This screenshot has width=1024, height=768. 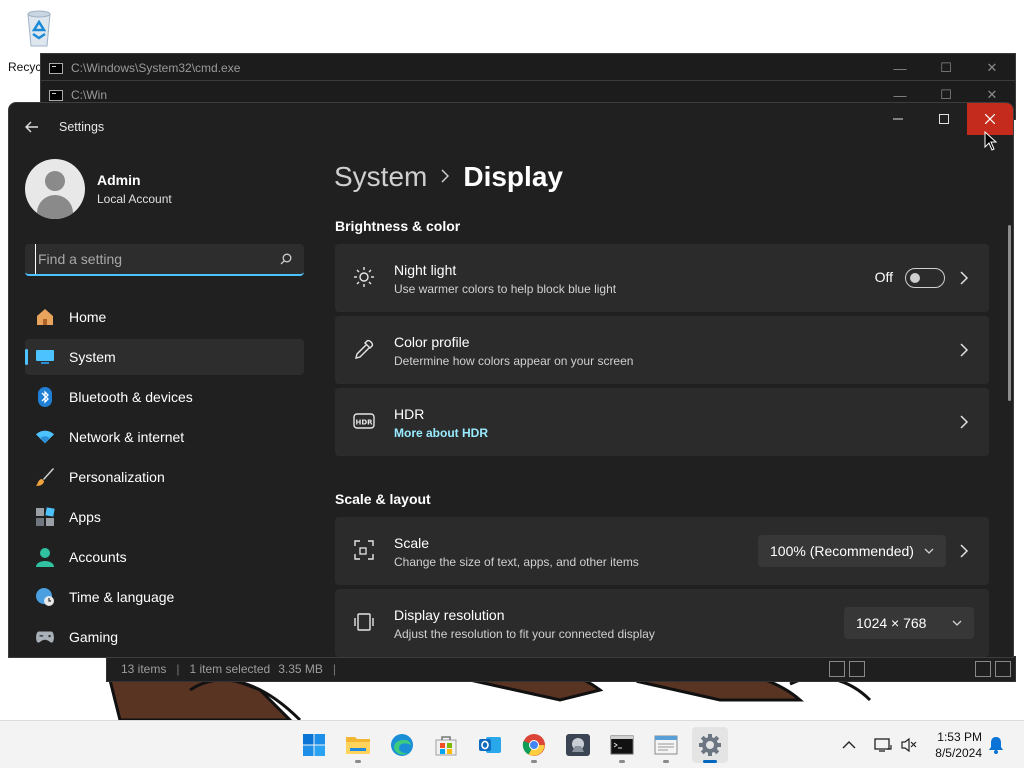 I want to click on maximize-button: ☐, so click(x=946, y=68).